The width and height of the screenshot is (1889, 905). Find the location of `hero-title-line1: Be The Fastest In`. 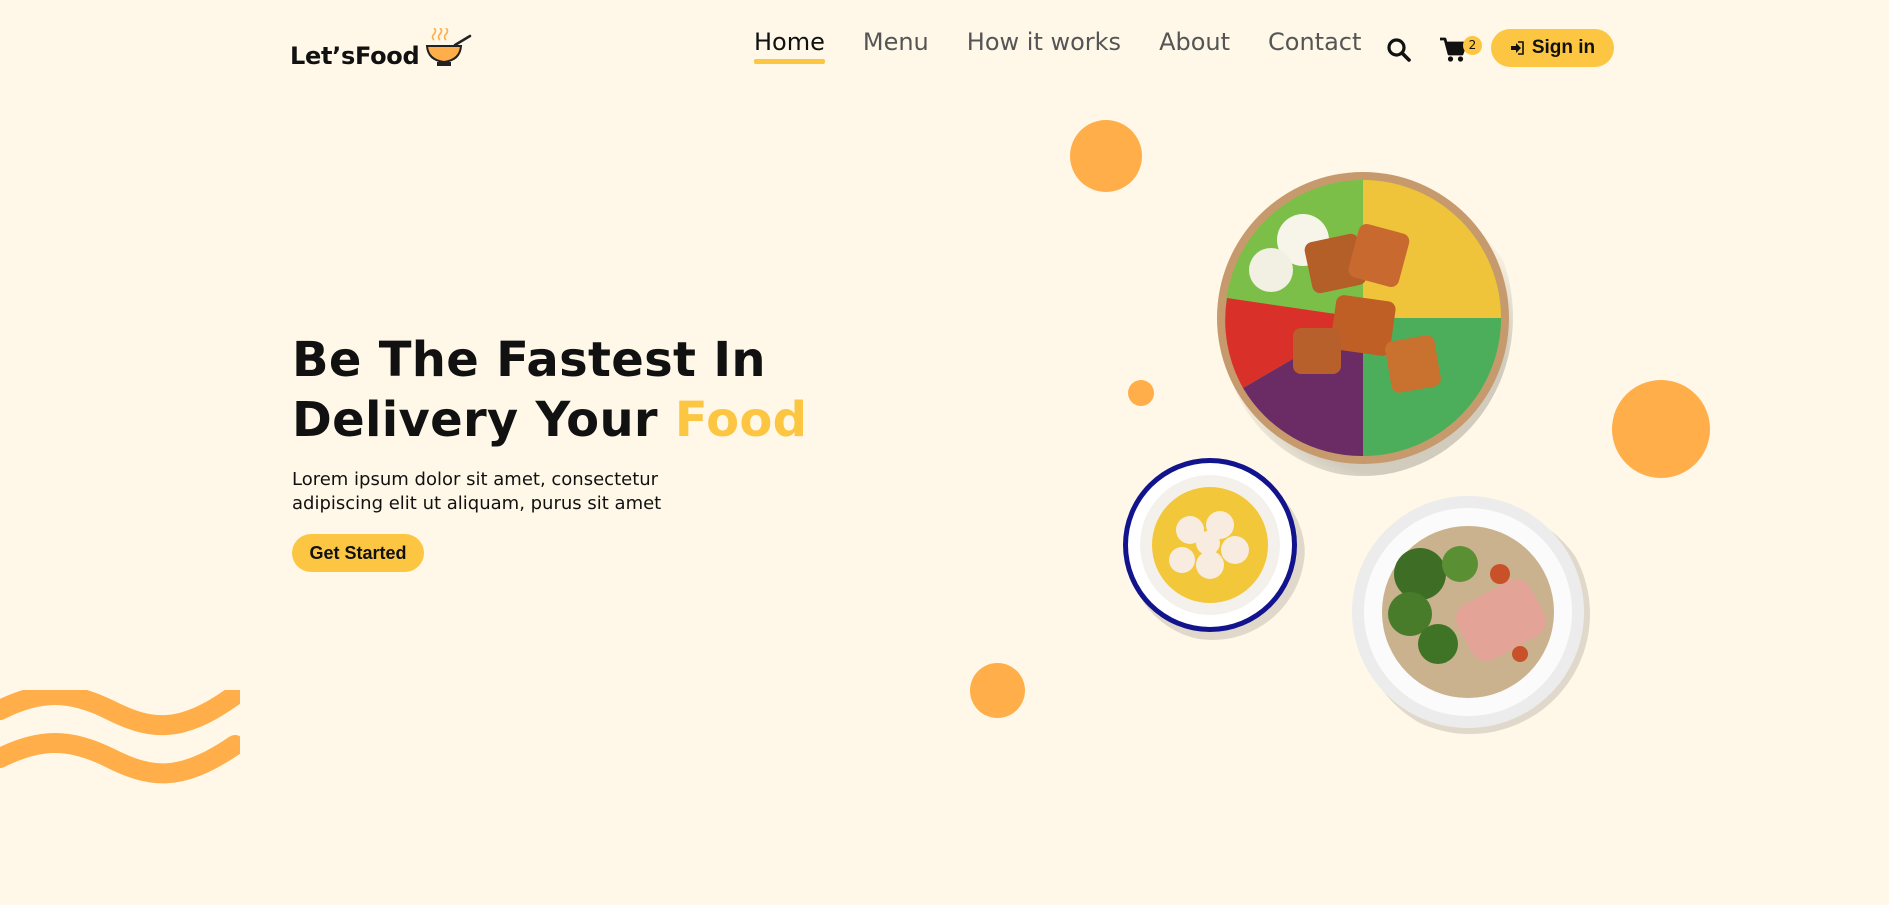

hero-title-line1: Be The Fastest In is located at coordinates (529, 360).